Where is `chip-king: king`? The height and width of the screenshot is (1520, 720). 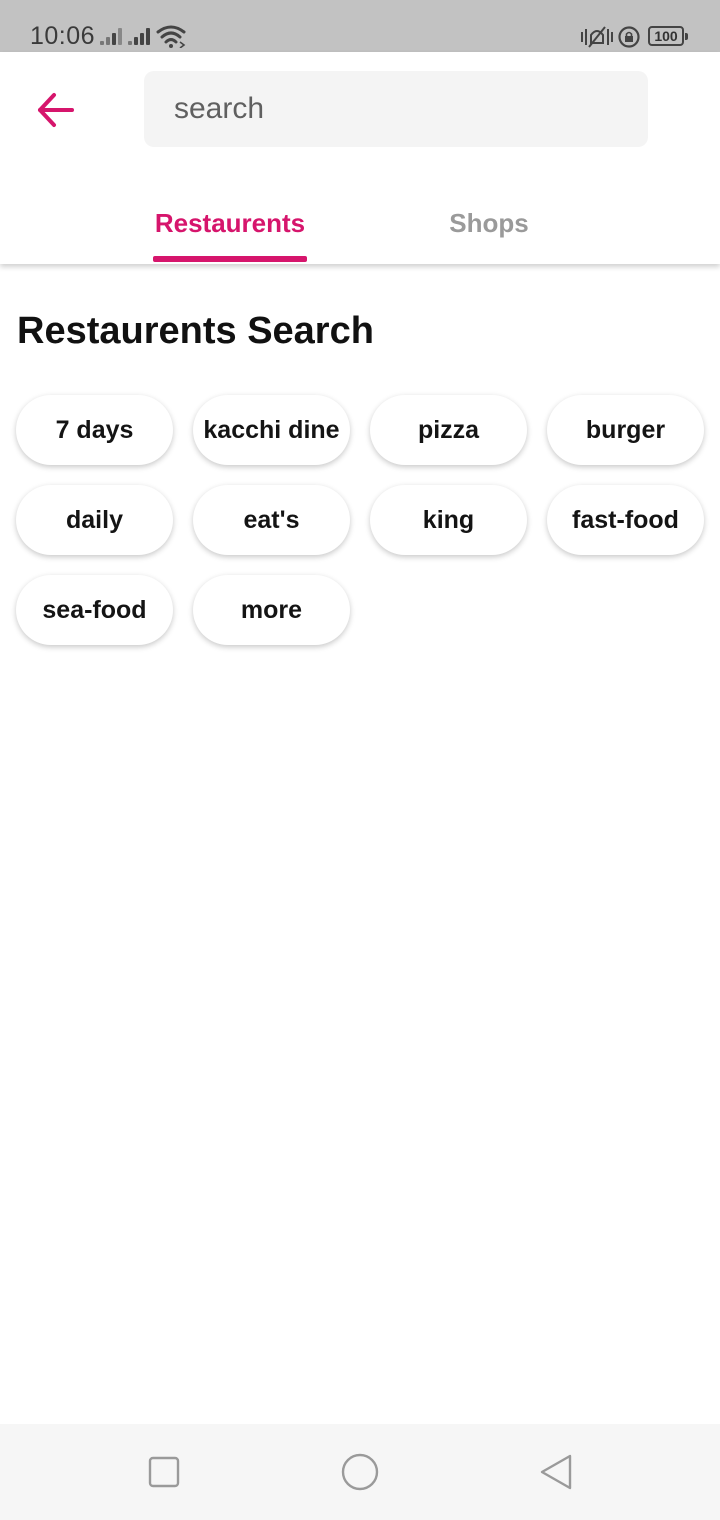
chip-king: king is located at coordinates (448, 520).